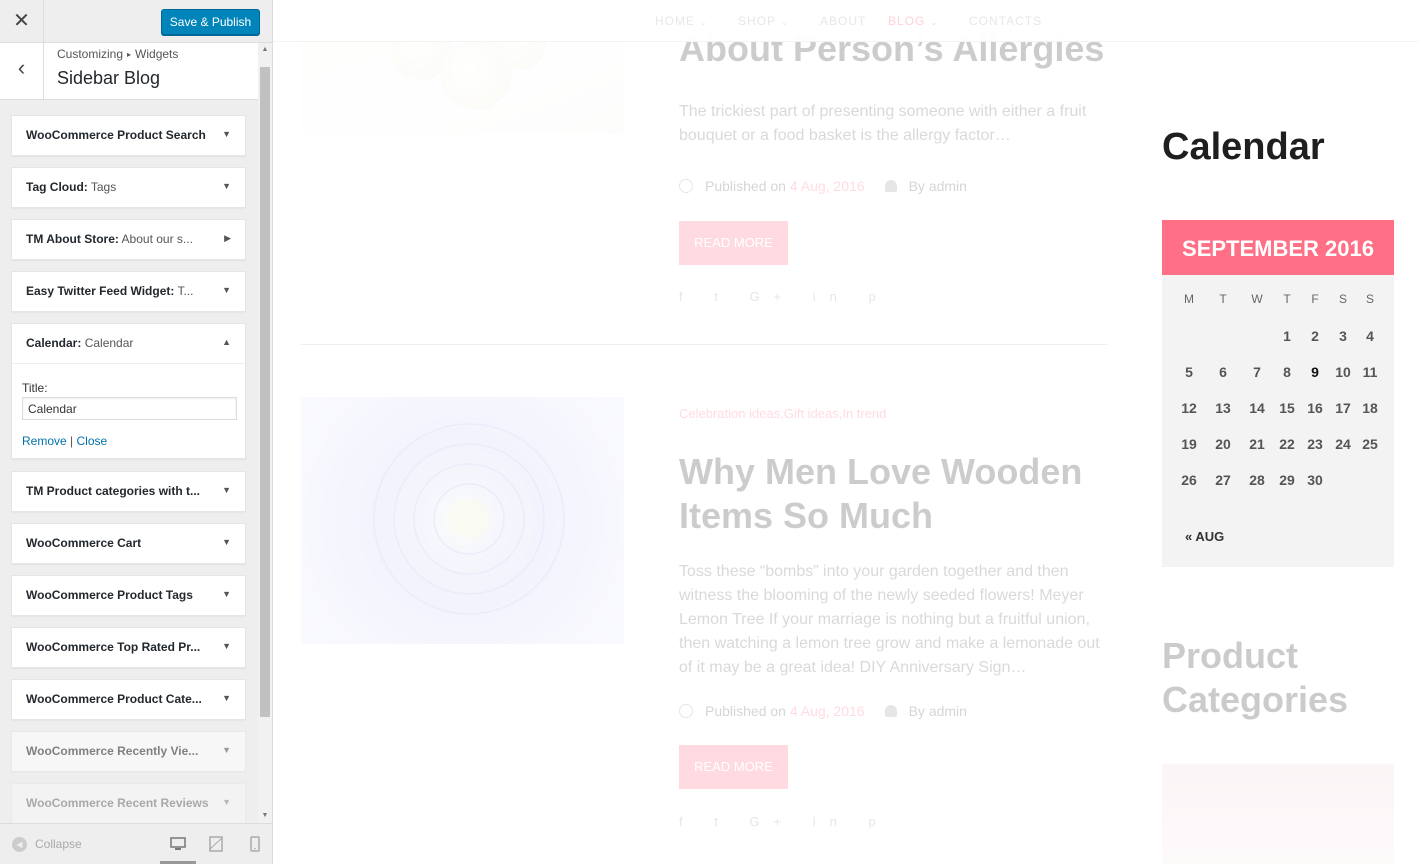 Image resolution: width=1418 pixels, height=864 pixels. I want to click on close-link: Close, so click(91, 441).